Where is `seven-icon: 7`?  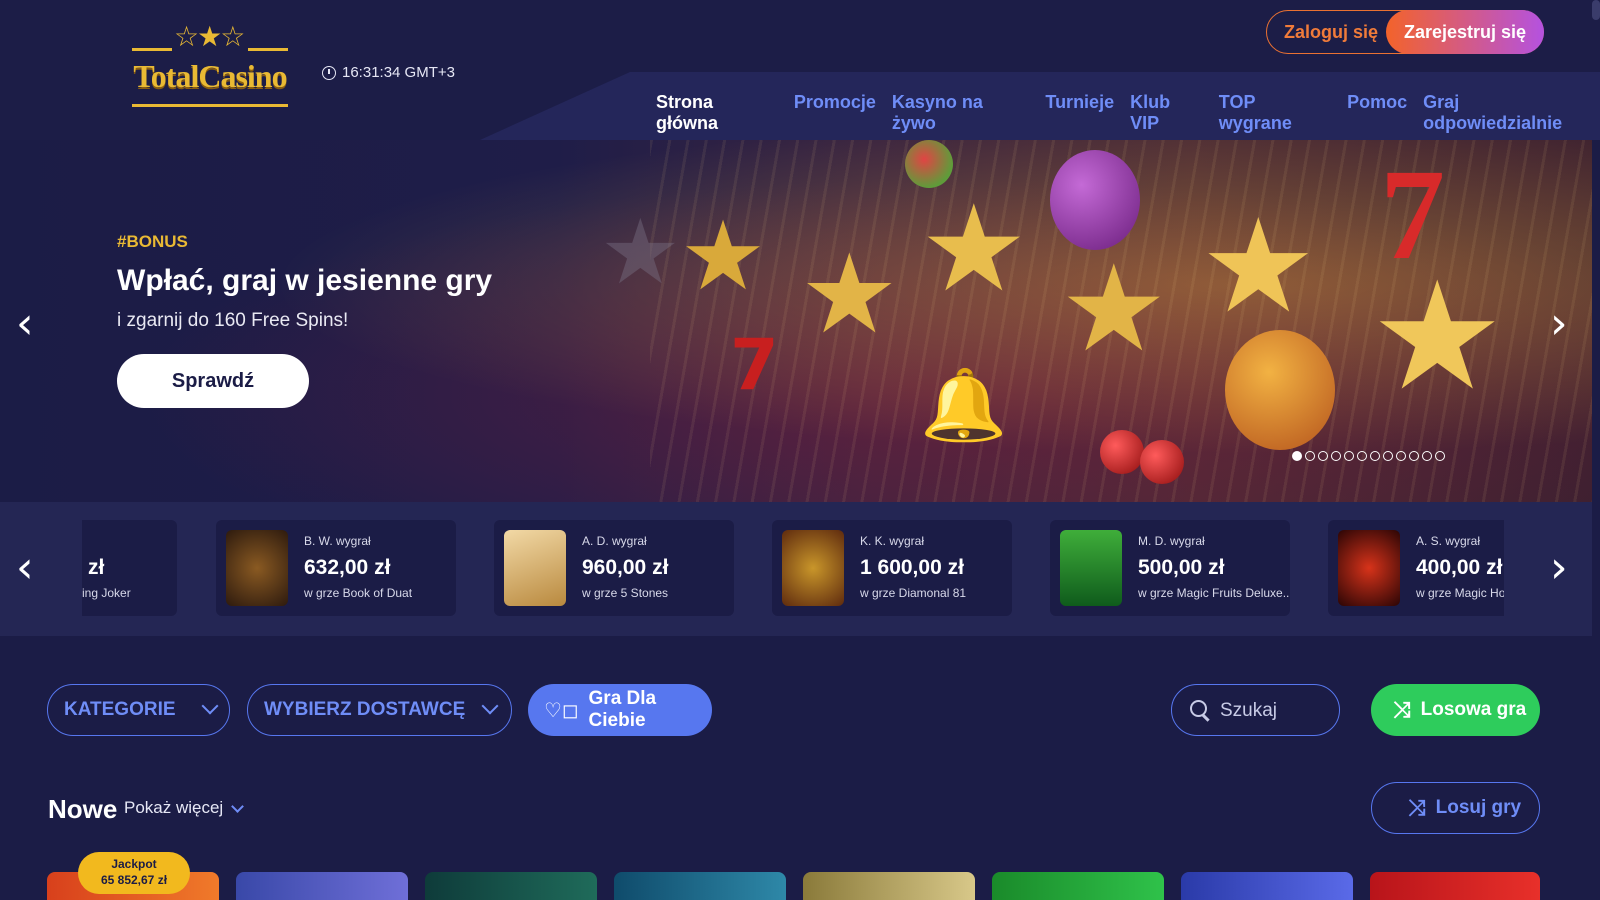 seven-icon: 7 is located at coordinates (1412, 215).